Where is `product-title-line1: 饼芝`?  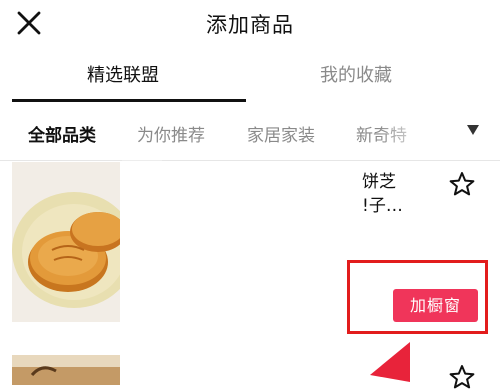
product-title-line1: 饼芝 is located at coordinates (379, 182).